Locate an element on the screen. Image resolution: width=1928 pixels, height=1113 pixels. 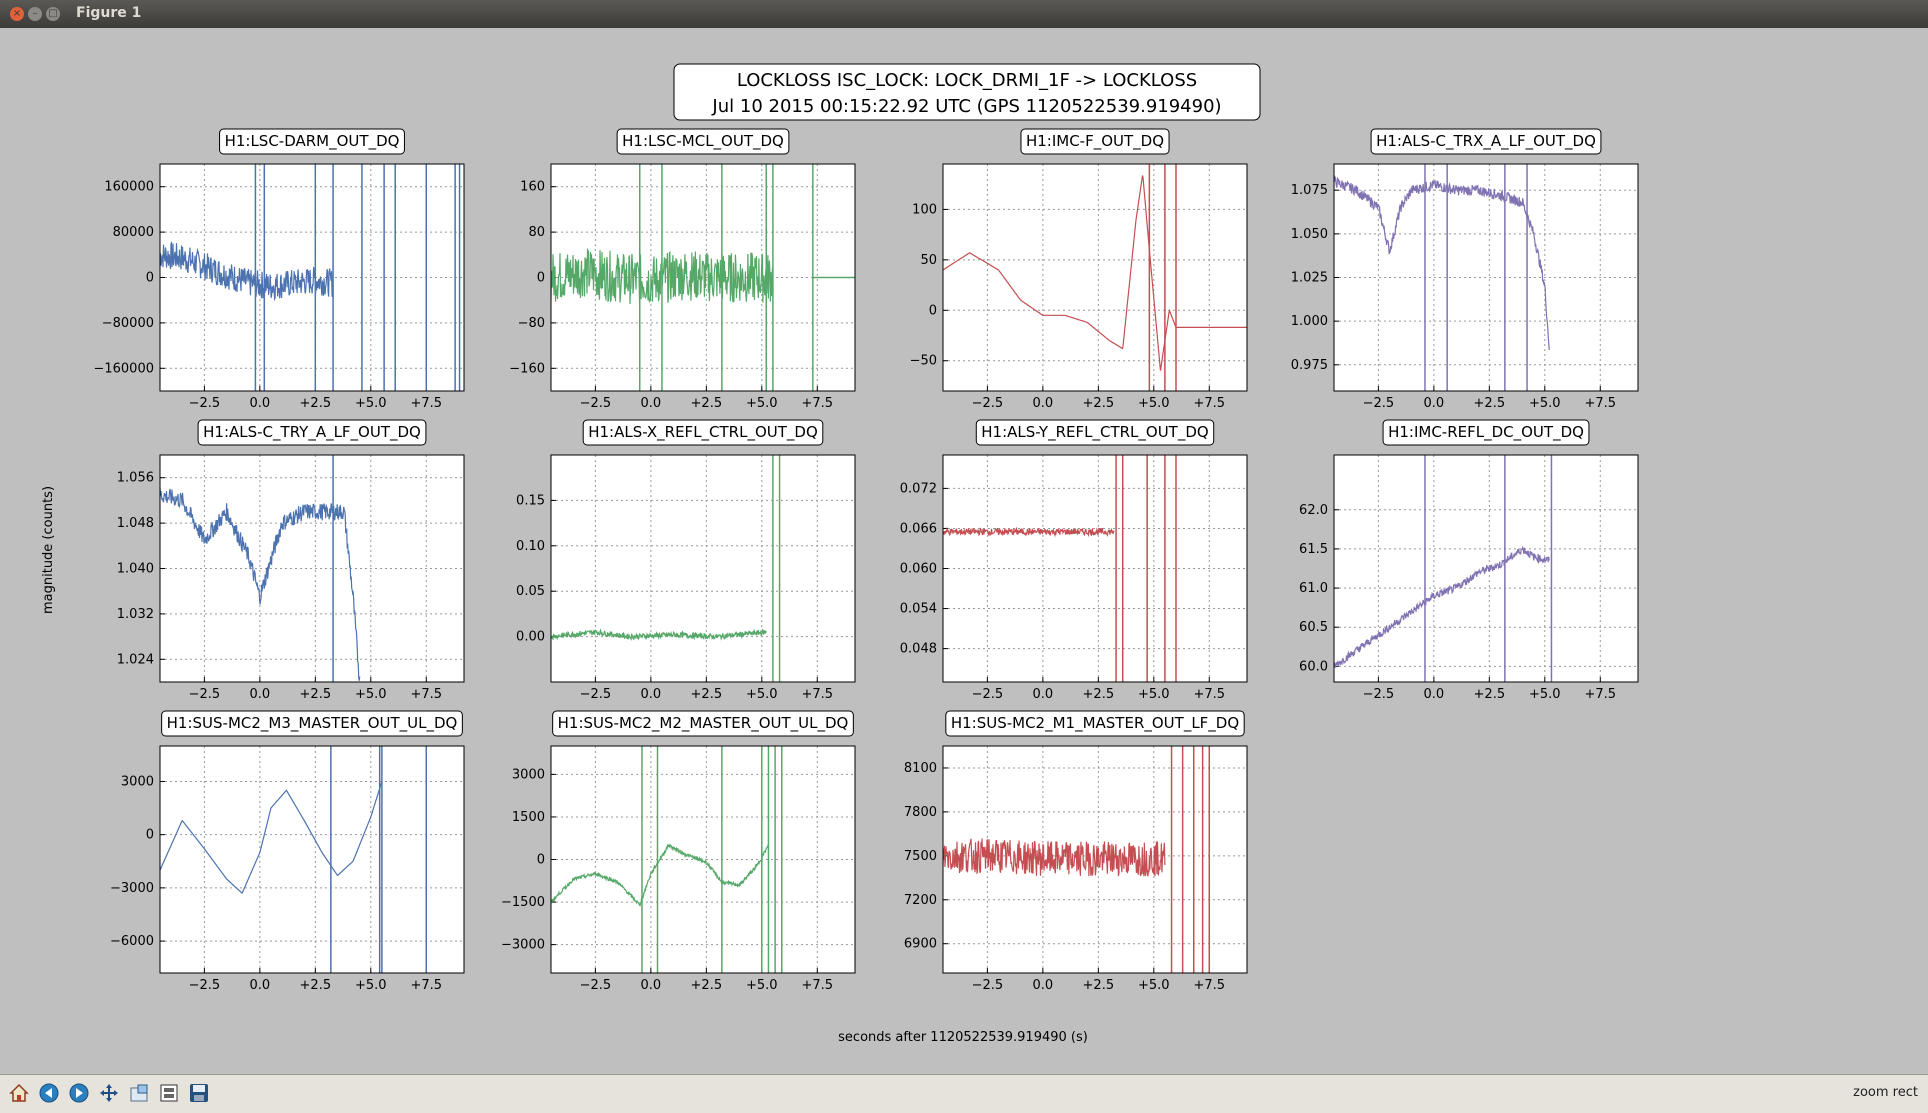
y-tick-label: 1.056 is located at coordinates (135, 478).